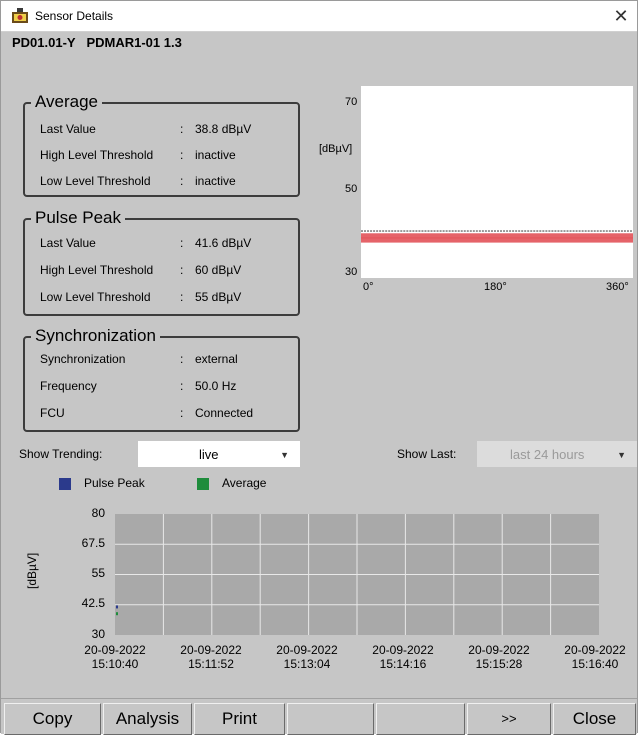  What do you see at coordinates (351, 189) in the screenshot?
I see `phase-ytick-50: 50` at bounding box center [351, 189].